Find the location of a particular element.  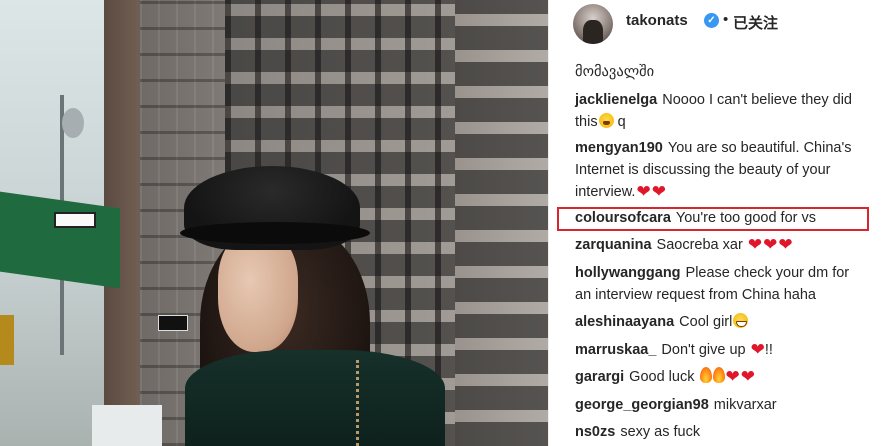

grin-face-emoji-icon is located at coordinates (741, 320).